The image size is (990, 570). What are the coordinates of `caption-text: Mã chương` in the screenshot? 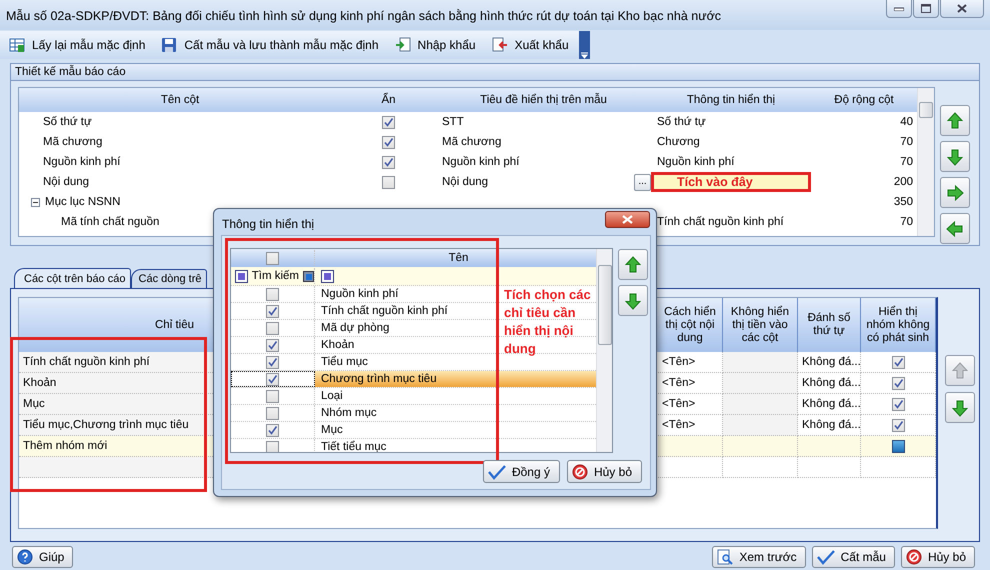 It's located at (472, 142).